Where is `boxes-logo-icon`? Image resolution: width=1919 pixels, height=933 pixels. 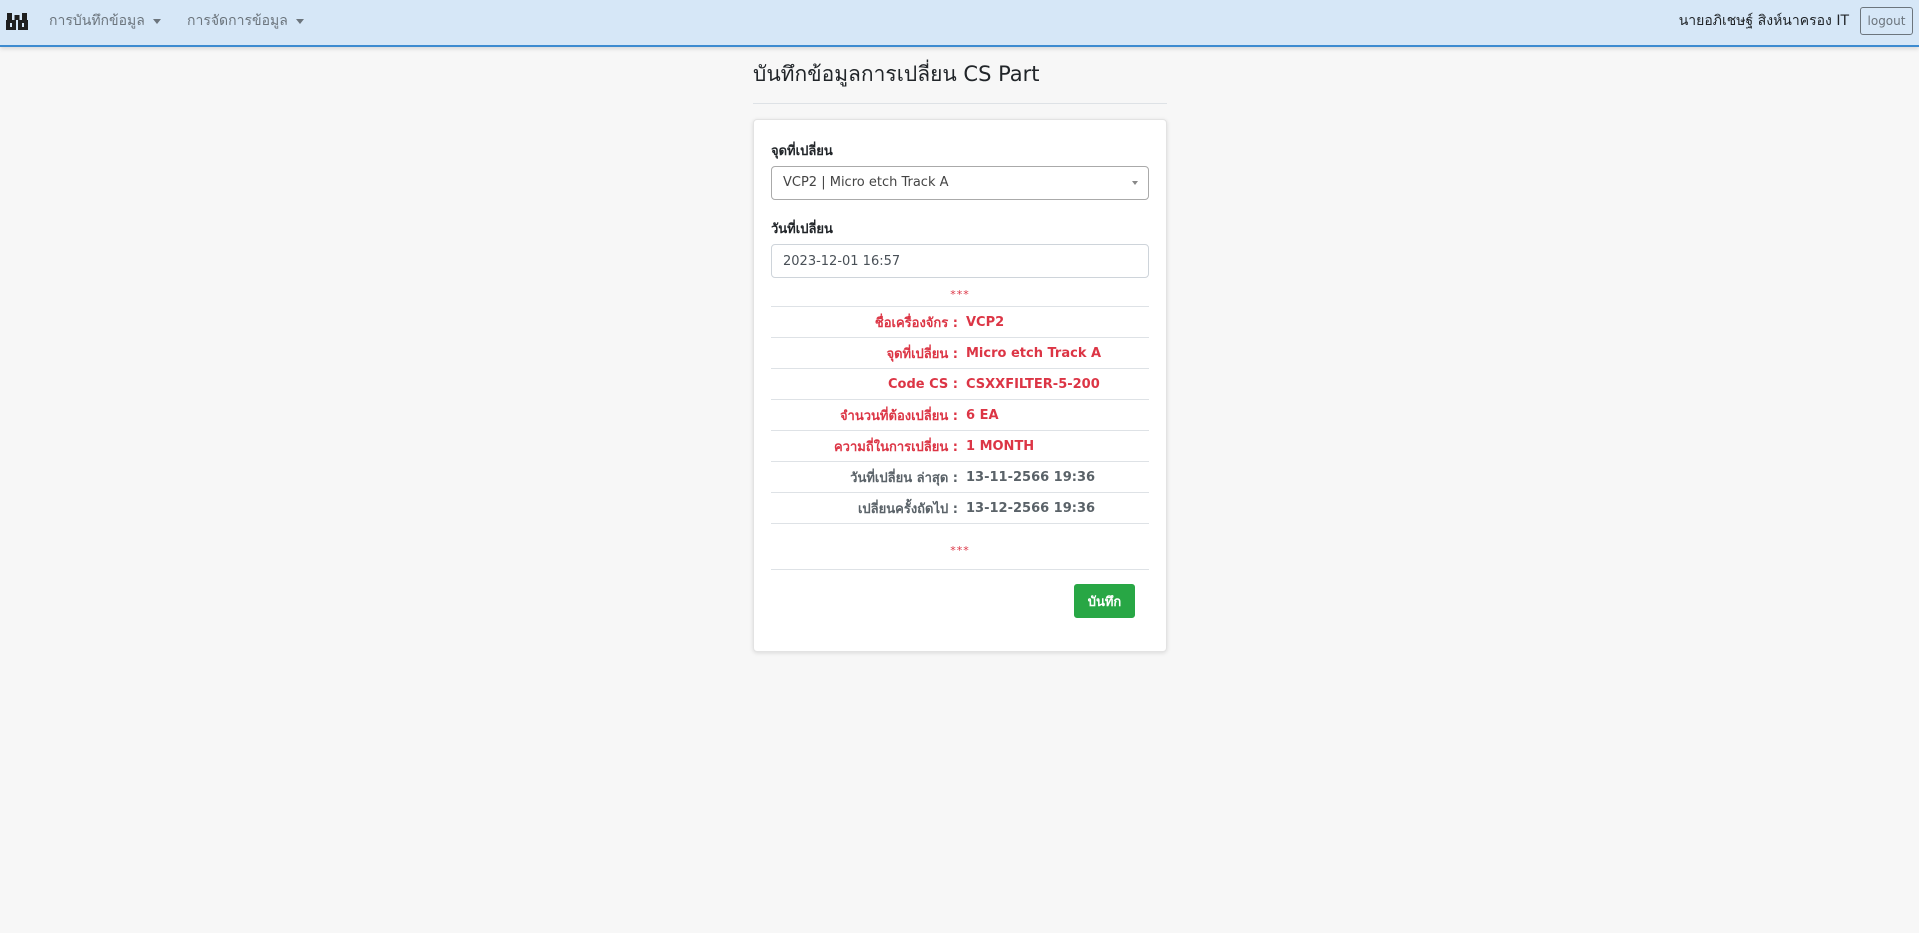 boxes-logo-icon is located at coordinates (17, 21).